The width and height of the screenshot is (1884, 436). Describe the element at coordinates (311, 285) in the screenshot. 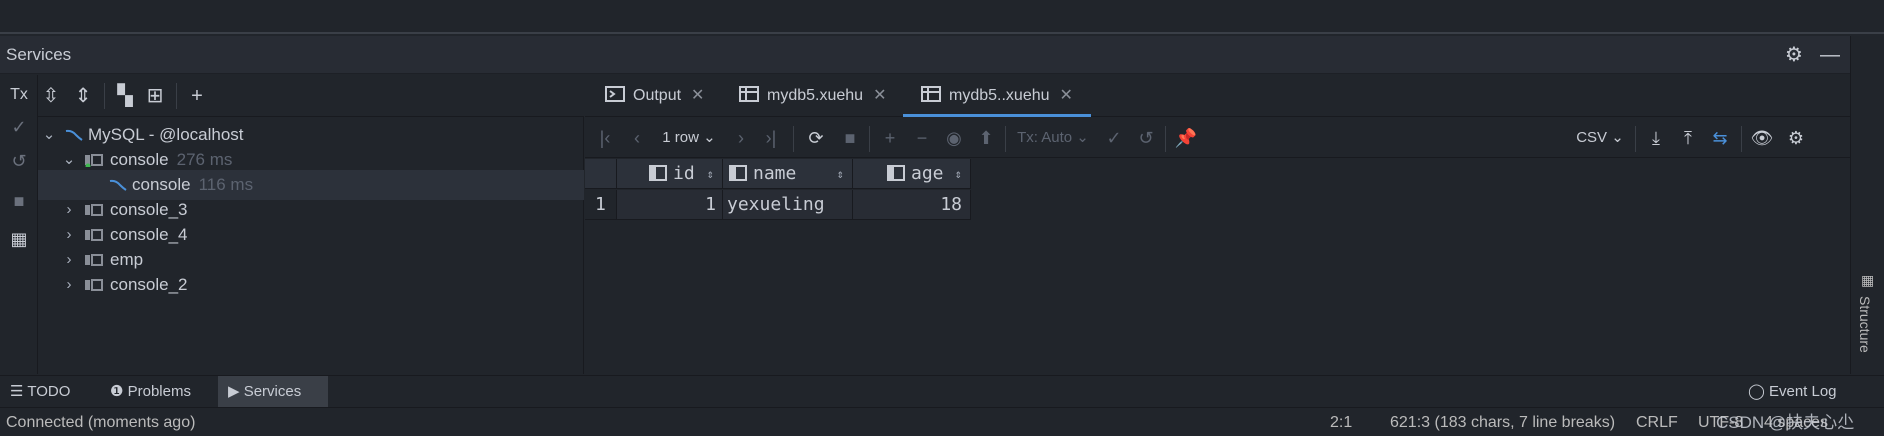

I see `tree-item-console-2: › console_2` at that location.